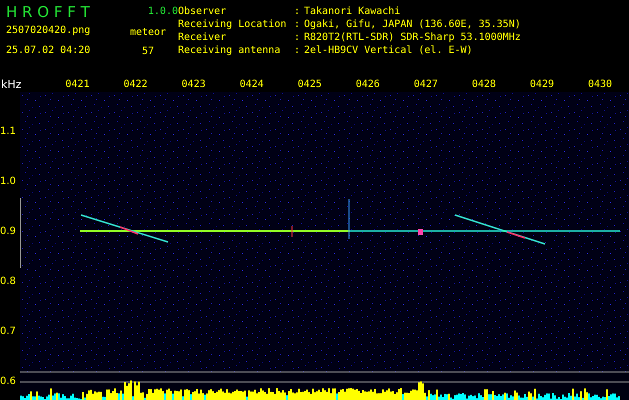  Describe the element at coordinates (367, 84) in the screenshot. I see `x-tick-label: 0426` at that location.